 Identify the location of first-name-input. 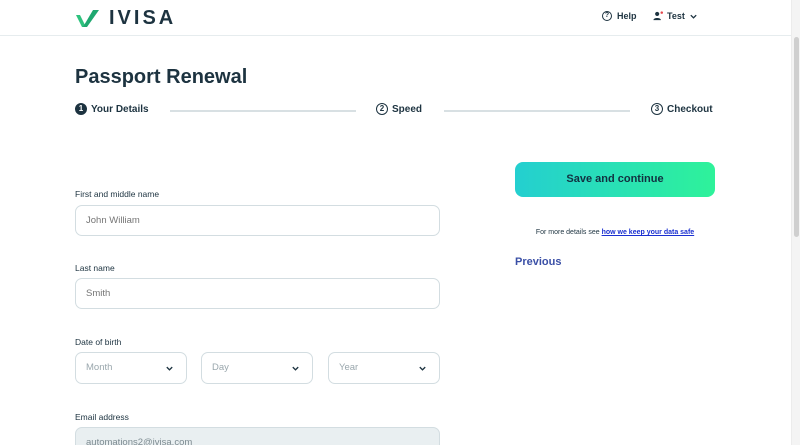
(257, 220).